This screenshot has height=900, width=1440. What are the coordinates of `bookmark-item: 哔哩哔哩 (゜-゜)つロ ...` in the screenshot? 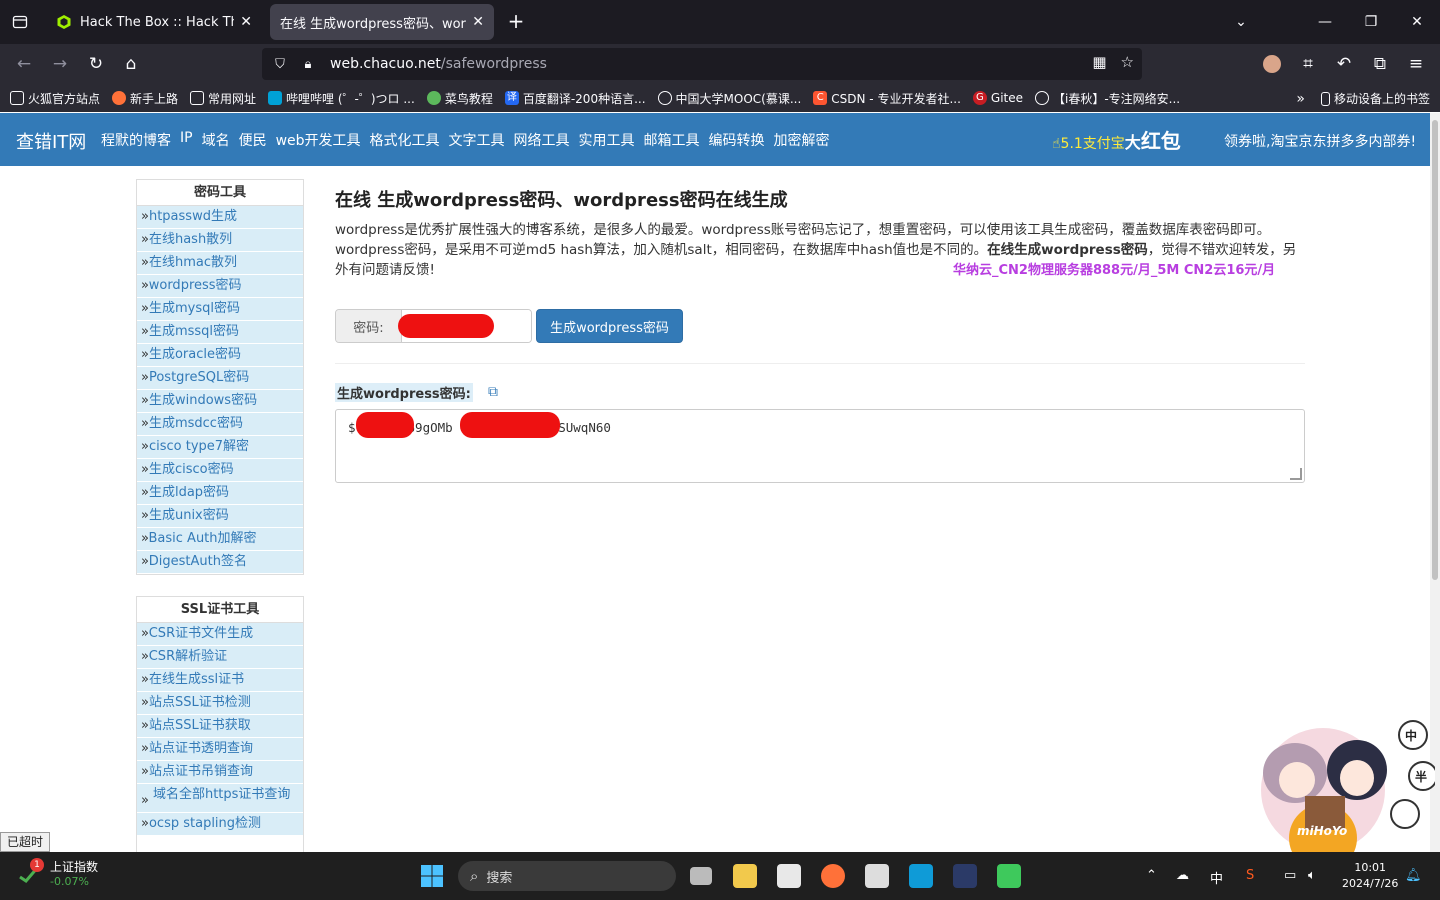 It's located at (341, 98).